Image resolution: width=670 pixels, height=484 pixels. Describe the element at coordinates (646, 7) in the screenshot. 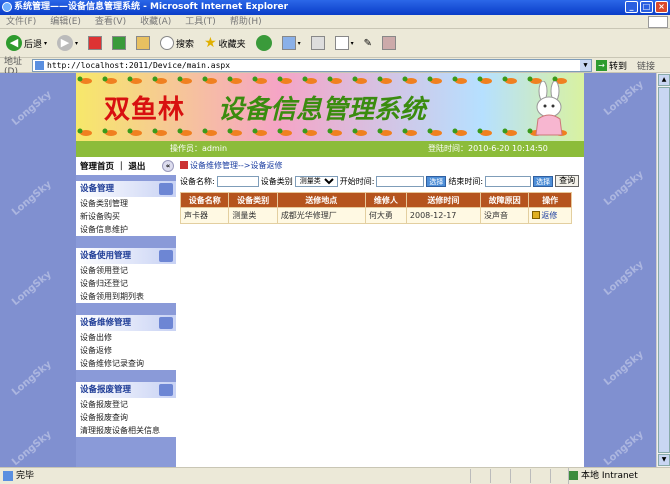

I see `maximize-button: □` at that location.